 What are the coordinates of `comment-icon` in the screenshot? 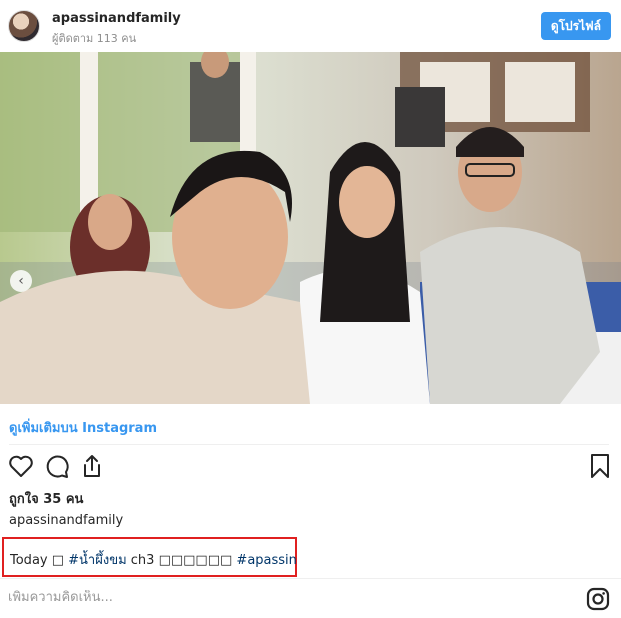 It's located at (57, 466).